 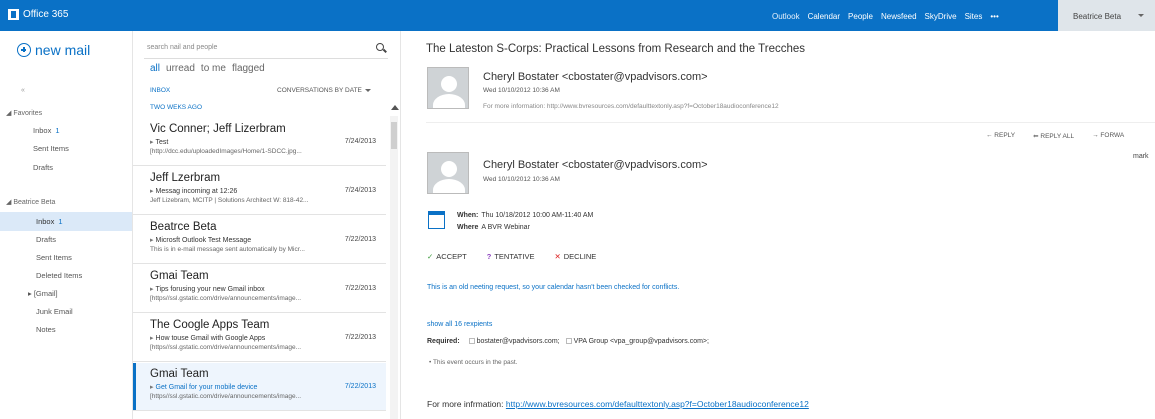 I want to click on filter-to-me: to me, so click(x=213, y=68).